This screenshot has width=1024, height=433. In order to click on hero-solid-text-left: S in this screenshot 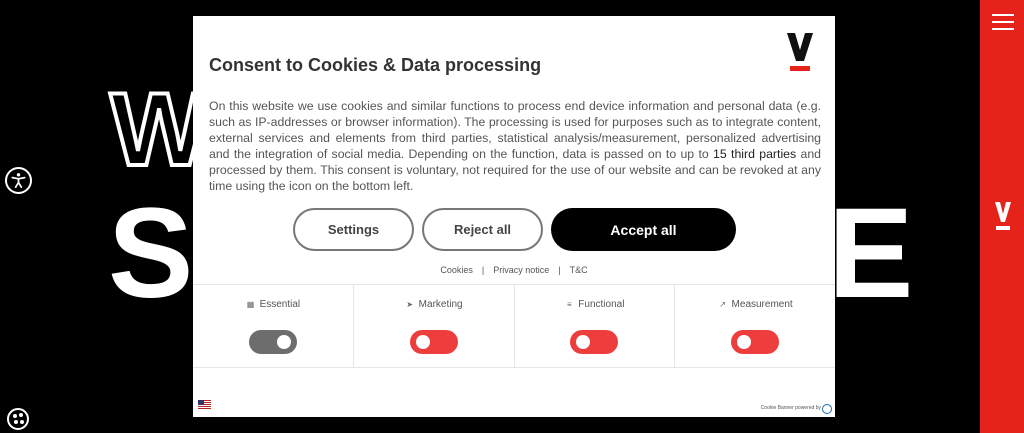, I will do `click(151, 253)`.